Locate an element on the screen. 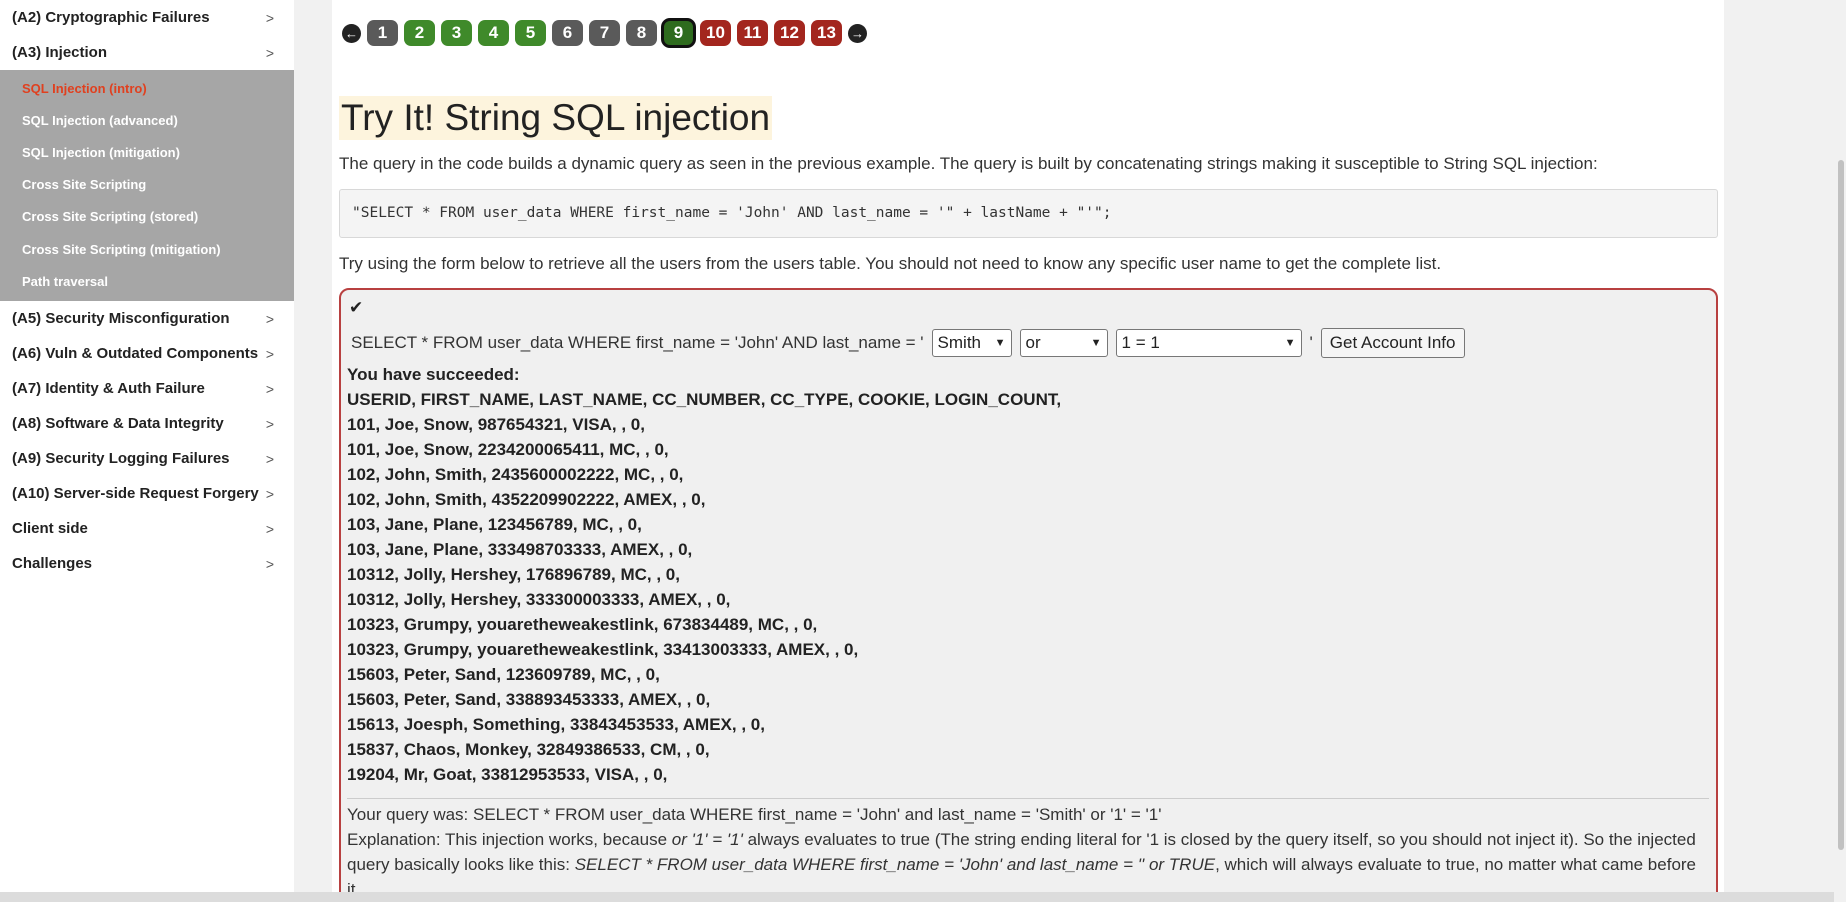  page-button-2: 2 is located at coordinates (419, 33).